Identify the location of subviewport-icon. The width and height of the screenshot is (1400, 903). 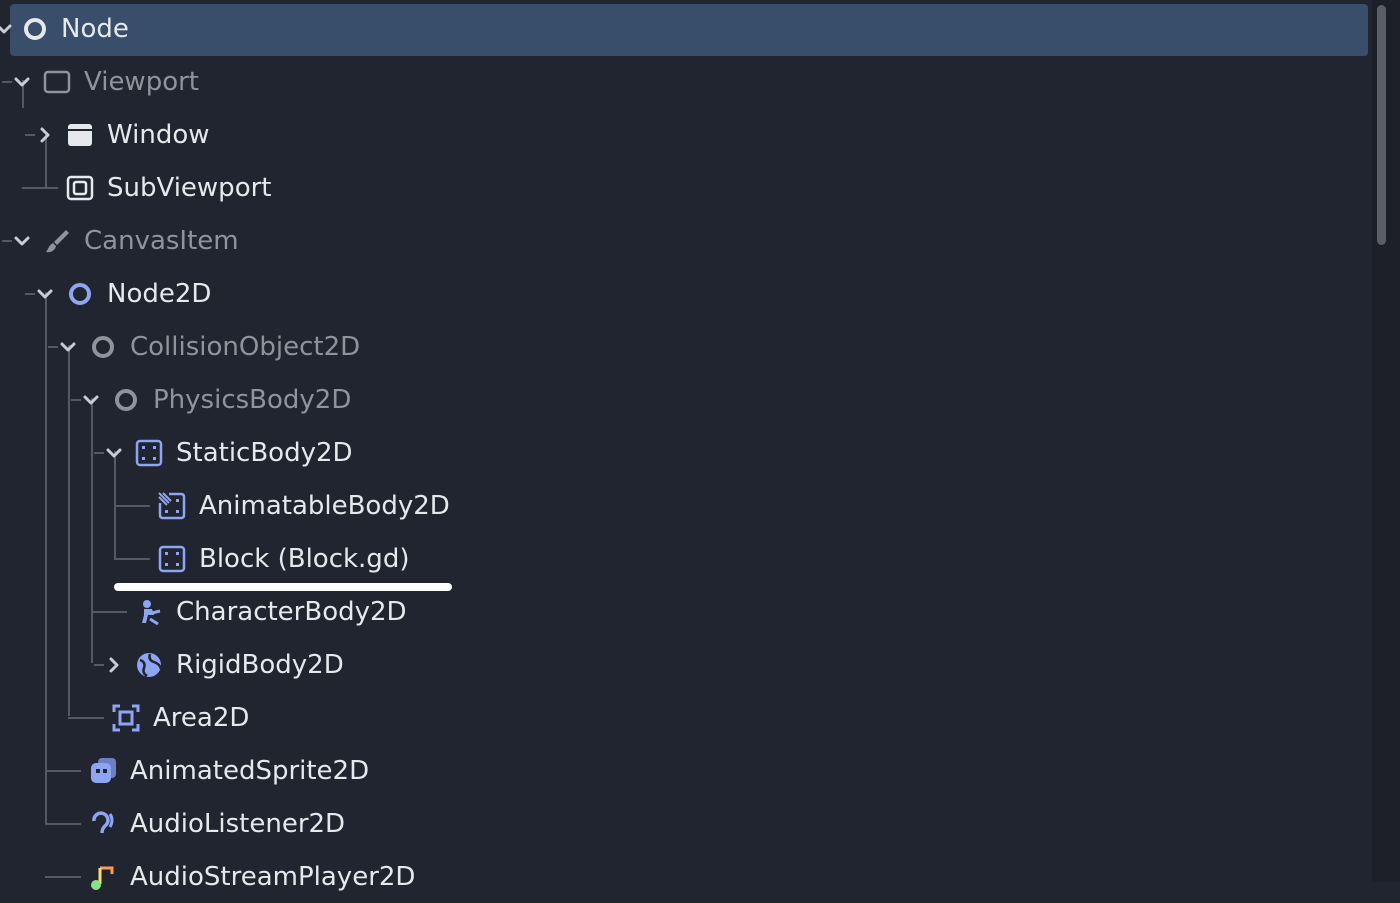
(80, 188).